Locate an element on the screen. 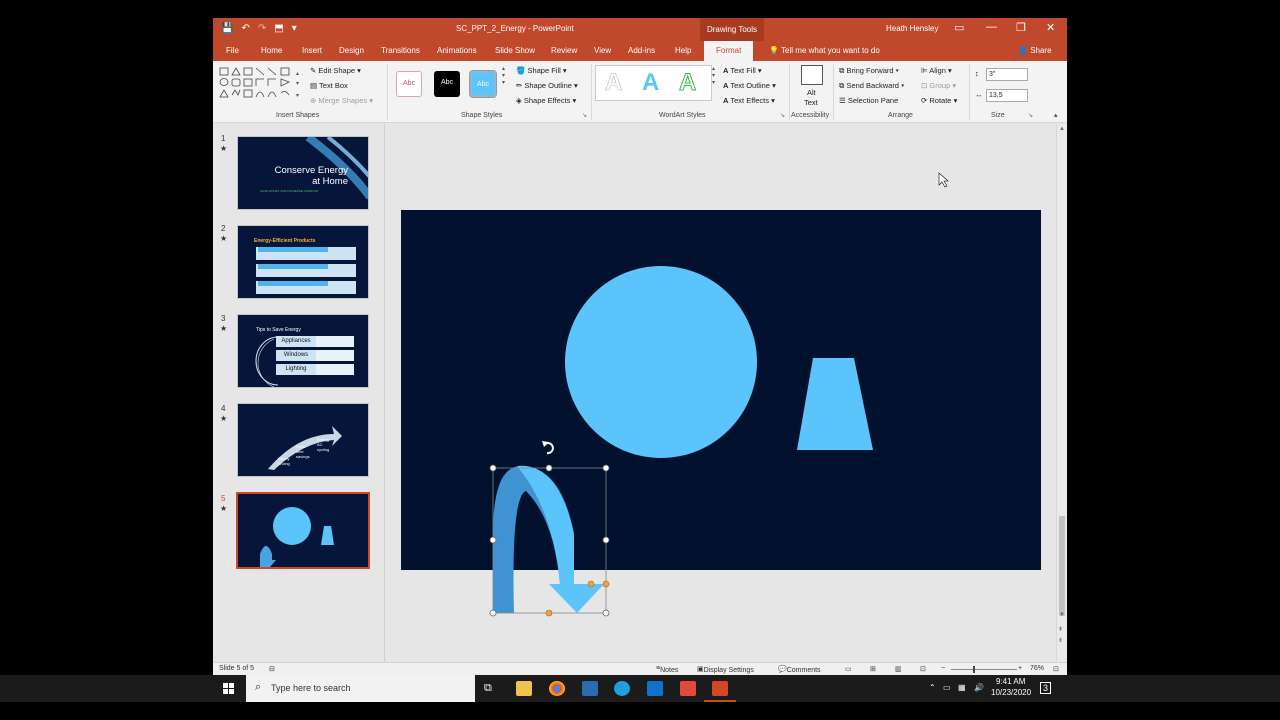 The height and width of the screenshot is (720, 1280). text-outline-button: A Text Outline ▾ is located at coordinates (749, 85).